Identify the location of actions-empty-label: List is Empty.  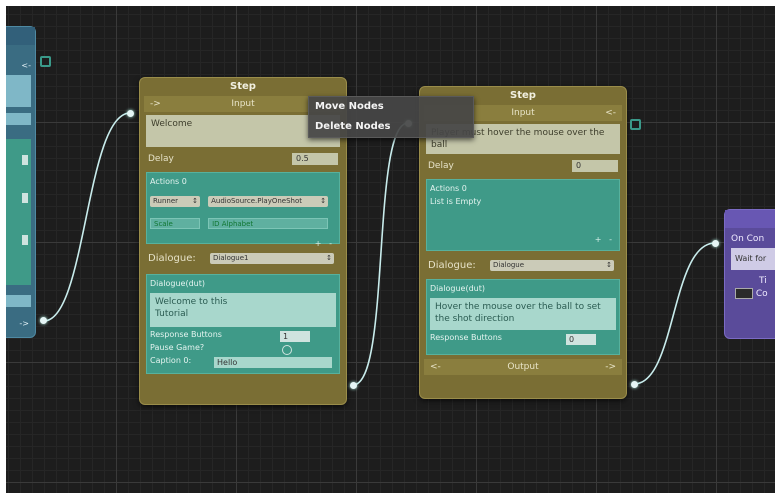
(456, 201).